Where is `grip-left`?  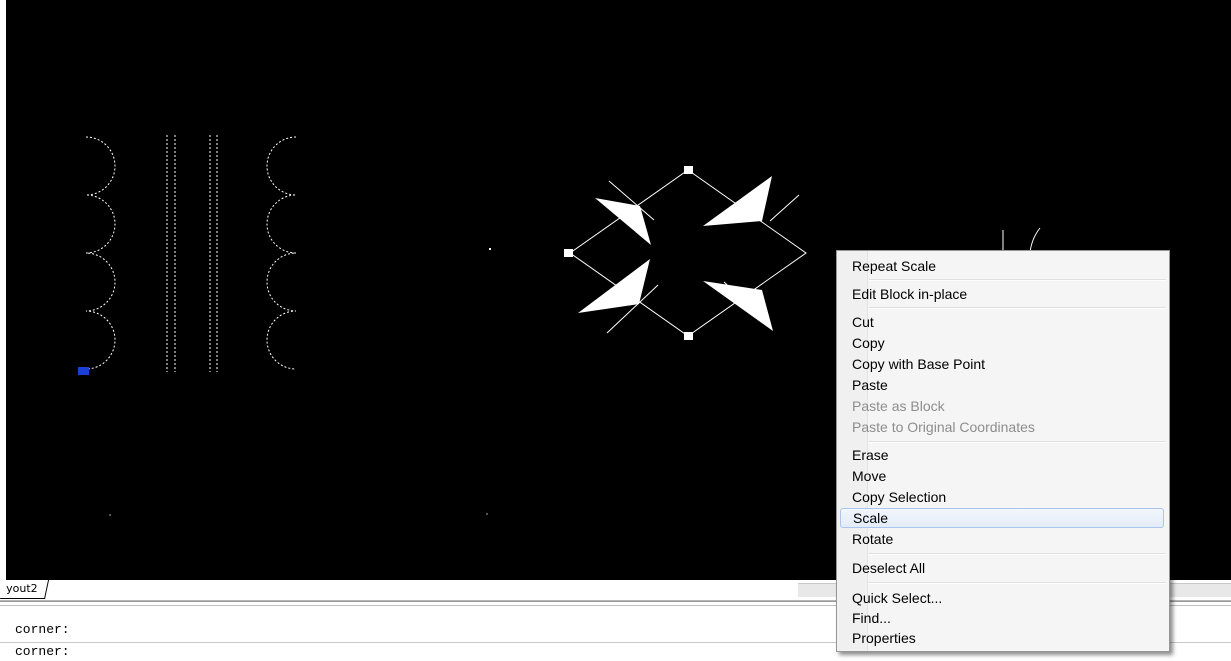
grip-left is located at coordinates (568, 253).